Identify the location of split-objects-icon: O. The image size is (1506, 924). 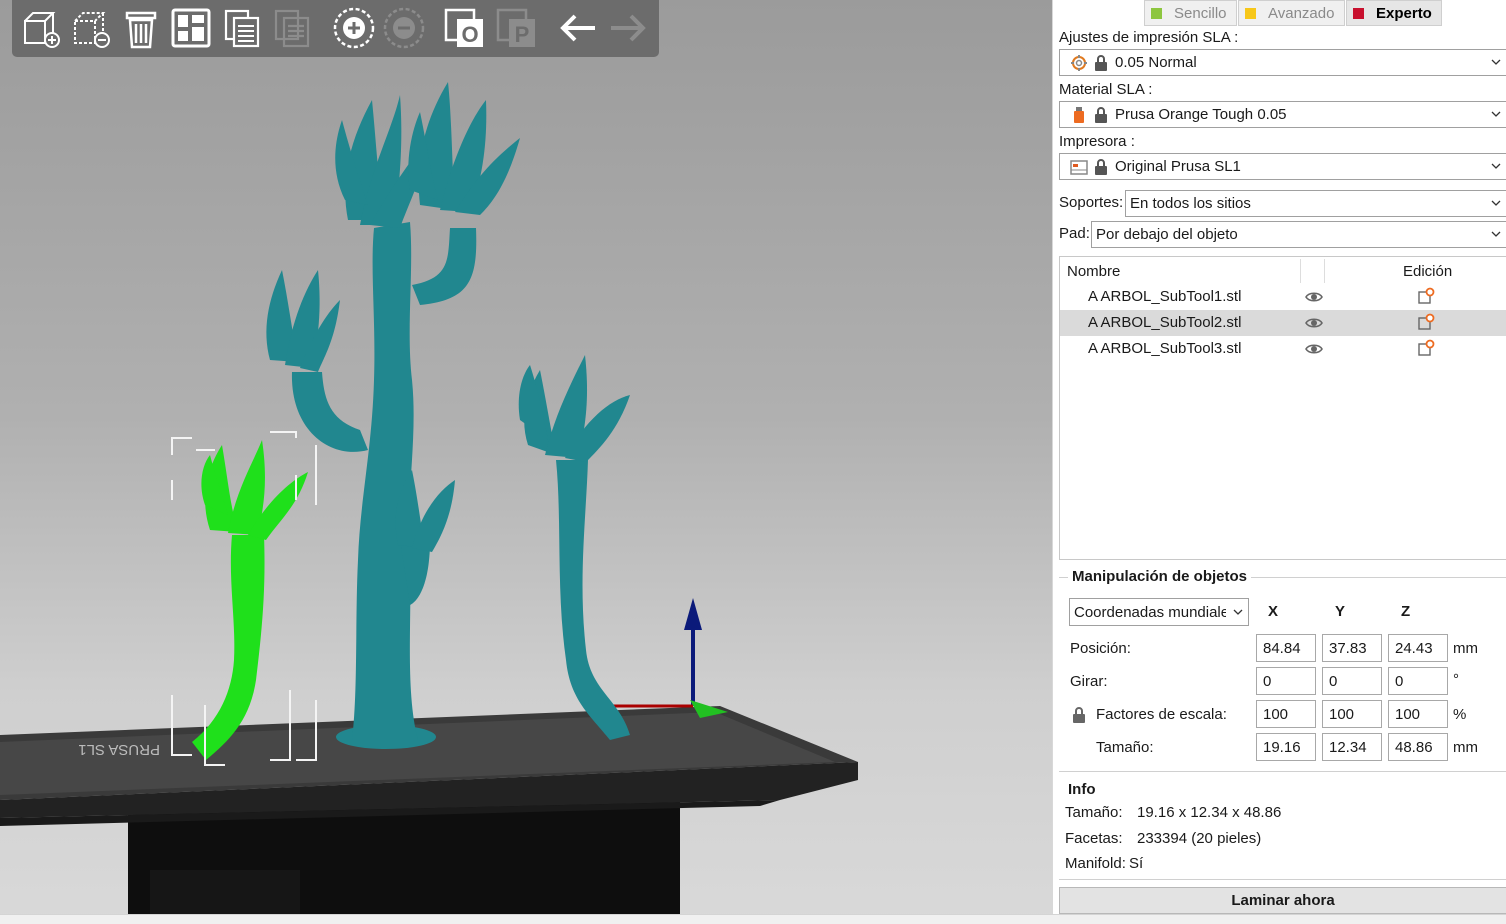
(464, 28).